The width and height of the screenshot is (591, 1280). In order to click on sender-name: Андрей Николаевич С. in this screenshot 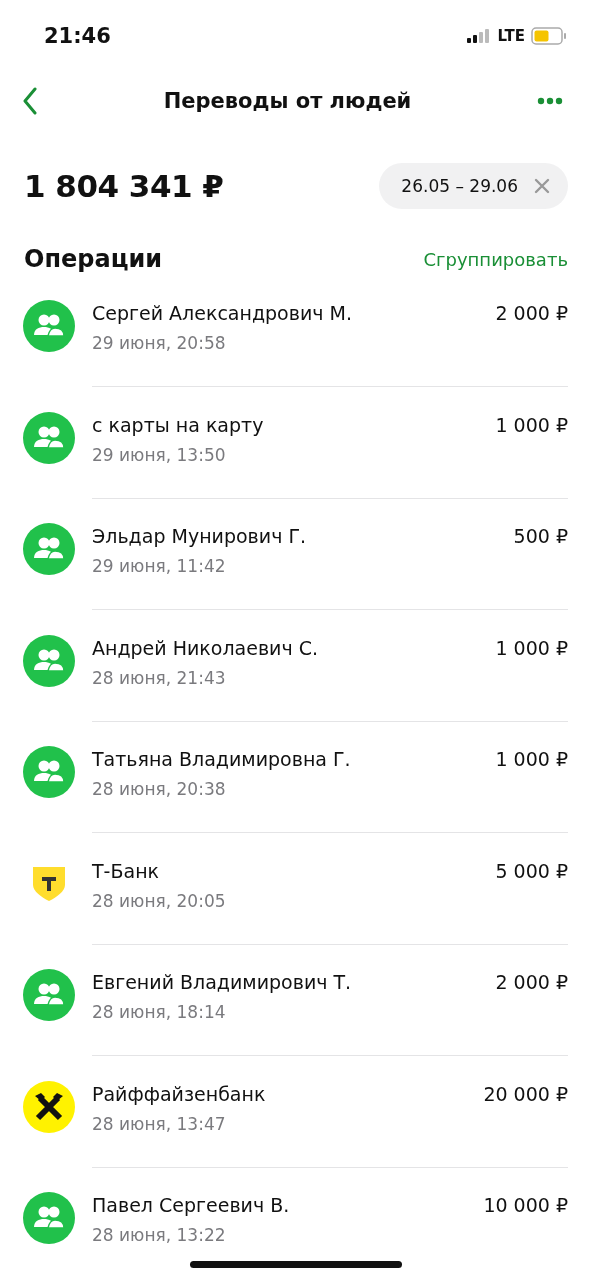, I will do `click(205, 647)`.